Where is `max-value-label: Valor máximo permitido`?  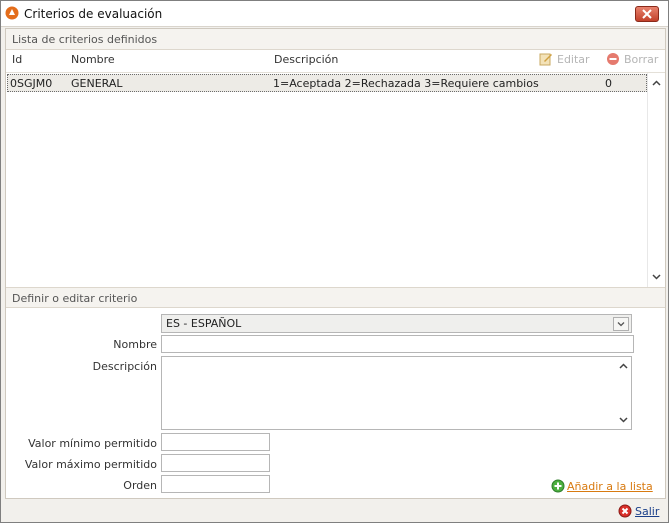 max-value-label: Valor máximo permitido is located at coordinates (90, 464).